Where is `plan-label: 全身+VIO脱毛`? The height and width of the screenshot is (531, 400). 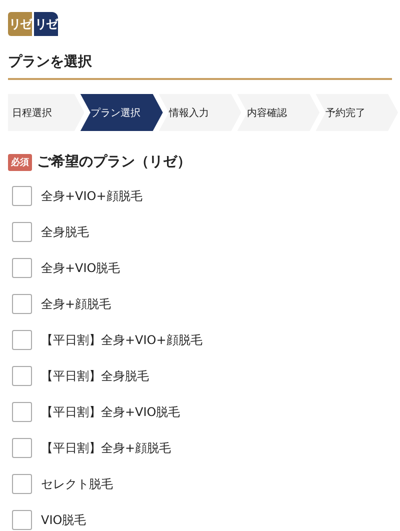 plan-label: 全身+VIO脱毛 is located at coordinates (80, 268).